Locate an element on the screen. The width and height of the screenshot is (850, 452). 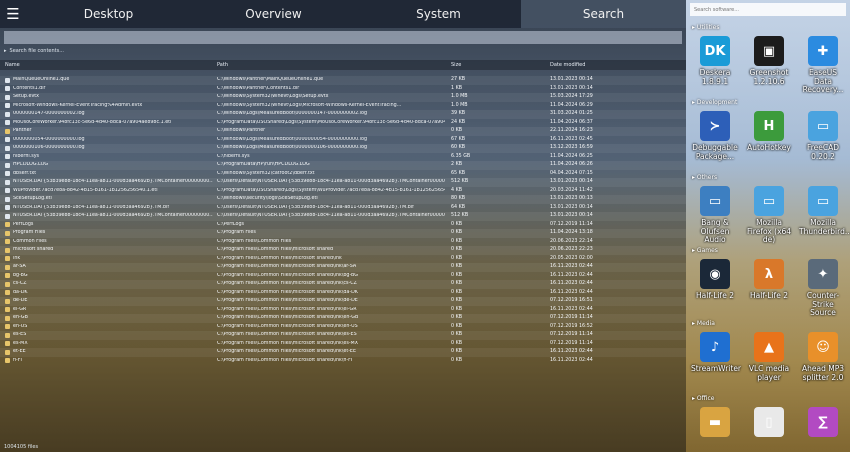
app-tile: λ Half-Life 2 is located at coordinates (769, 280).